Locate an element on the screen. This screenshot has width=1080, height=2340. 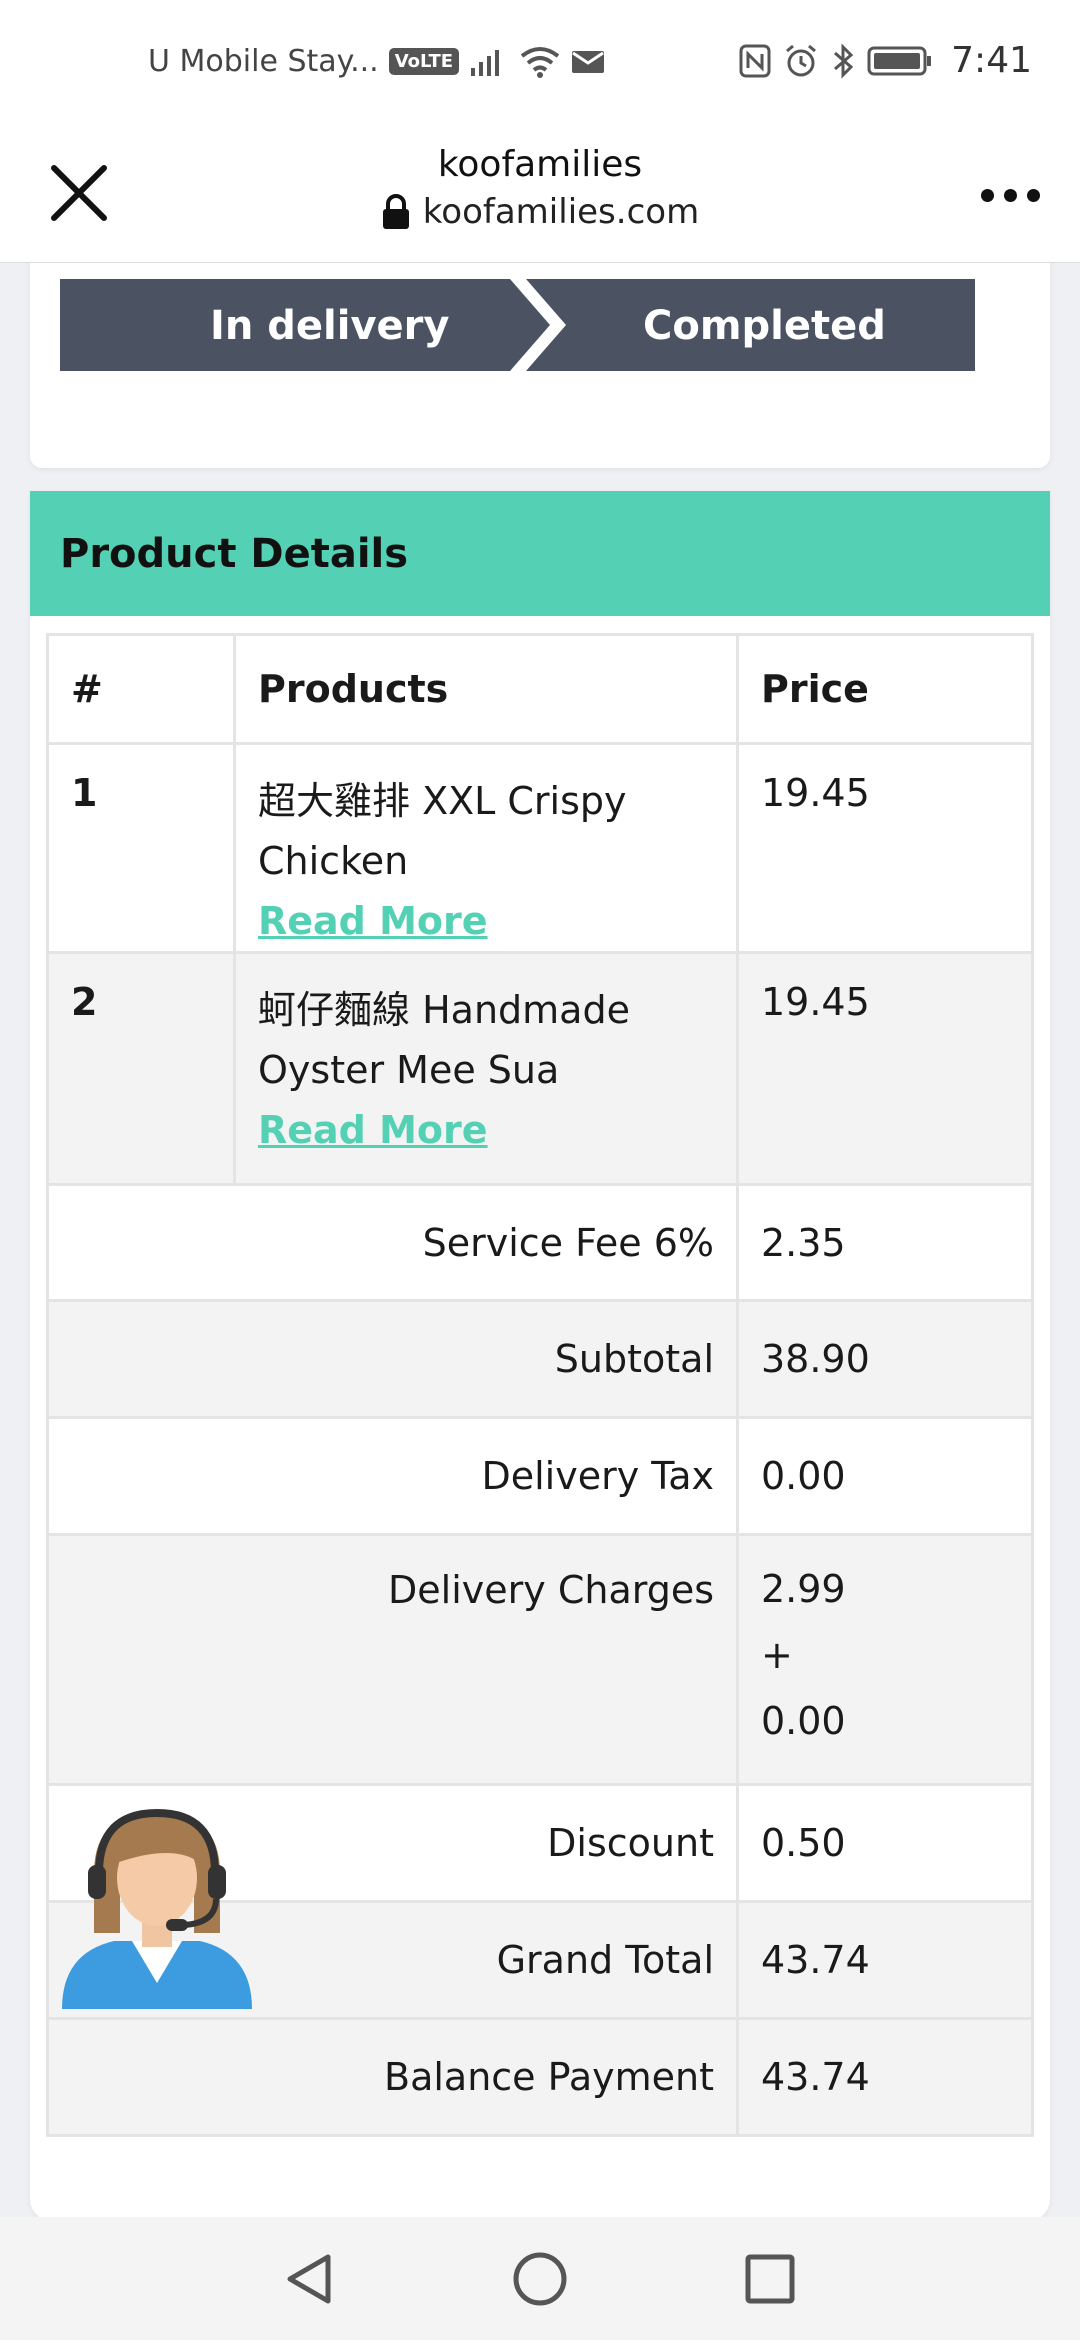
alarm-icon is located at coordinates (801, 60).